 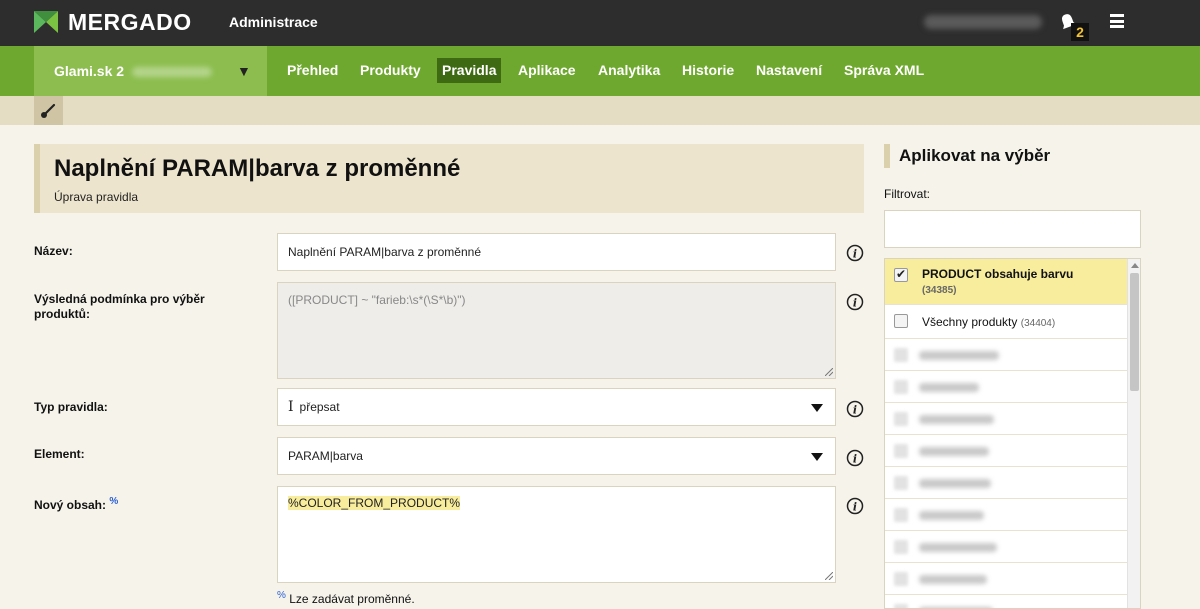 I want to click on nav-item-analytika: Analytika, so click(x=629, y=70).